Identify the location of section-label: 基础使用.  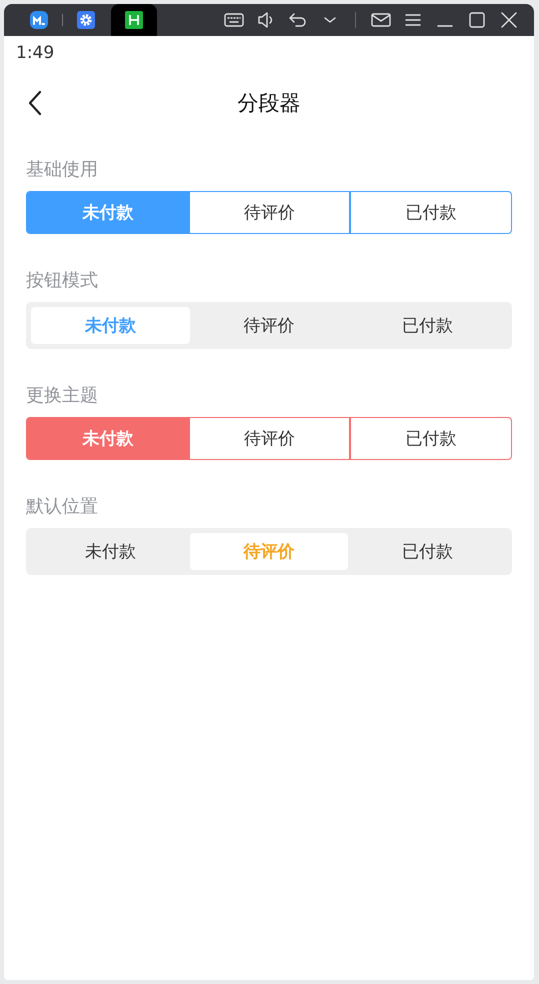
(62, 168).